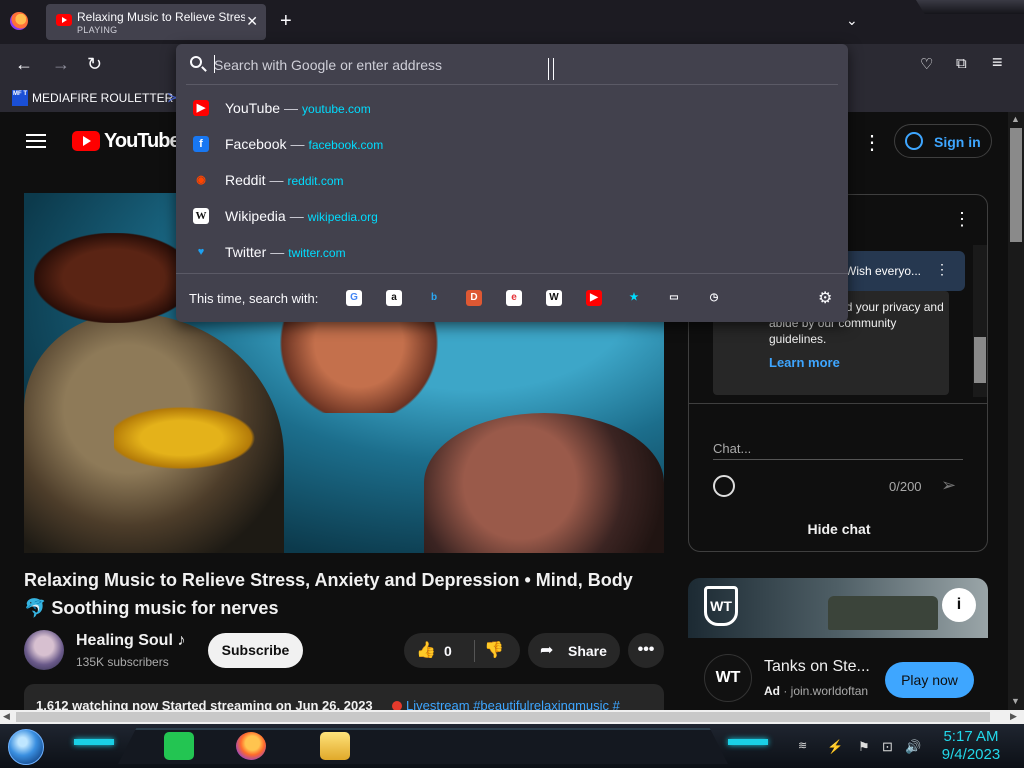  What do you see at coordinates (574, 650) in the screenshot?
I see `share-button: ➦ Share` at bounding box center [574, 650].